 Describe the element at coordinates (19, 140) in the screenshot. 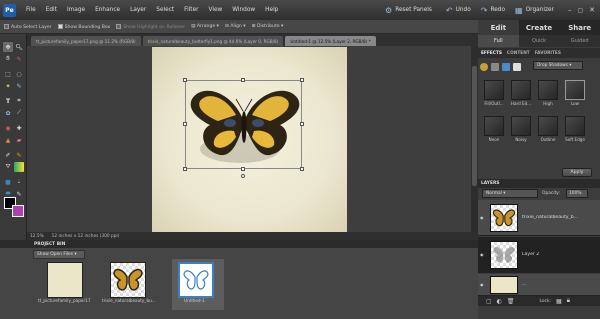

I see `eraser-tool-icon: ▰` at that location.